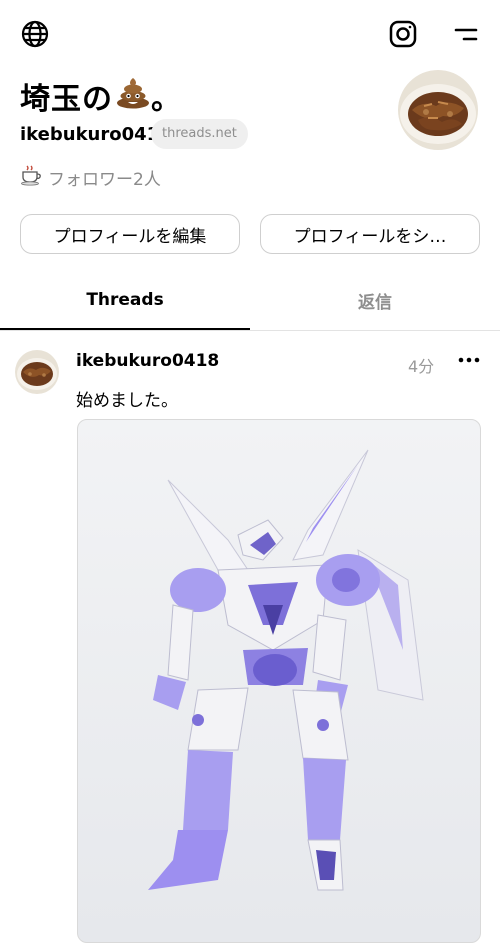  I want to click on tab-threads: Threads, so click(125, 300).